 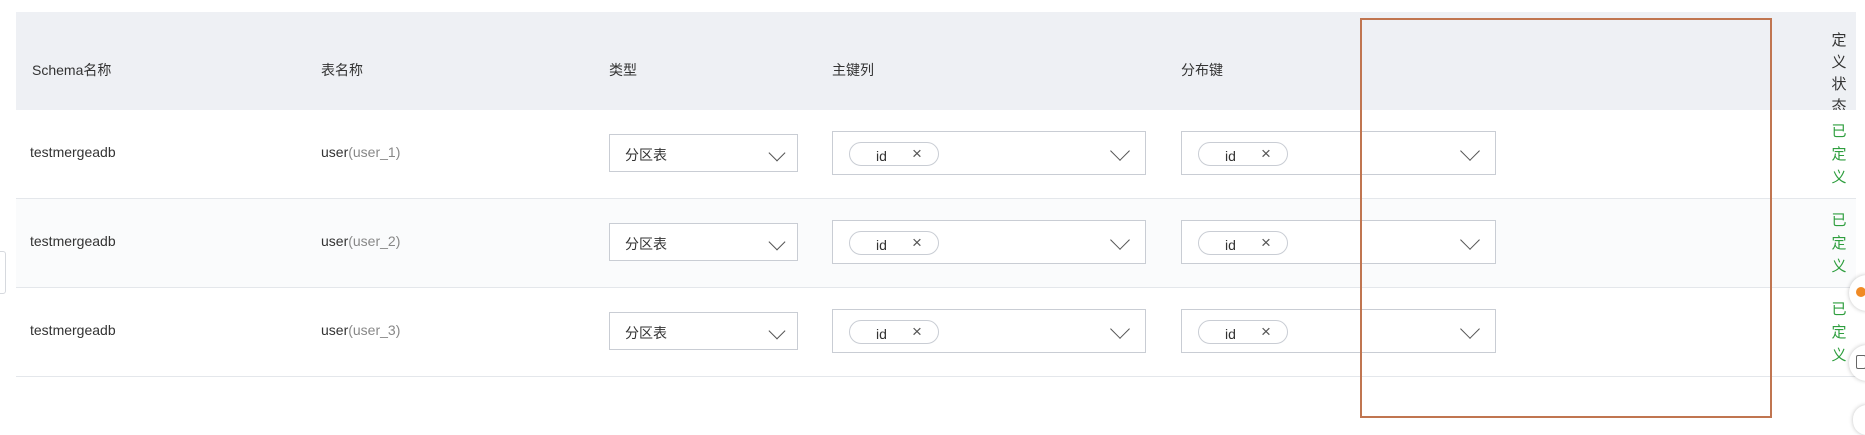 I want to click on table-name: user(user_1), so click(x=361, y=152).